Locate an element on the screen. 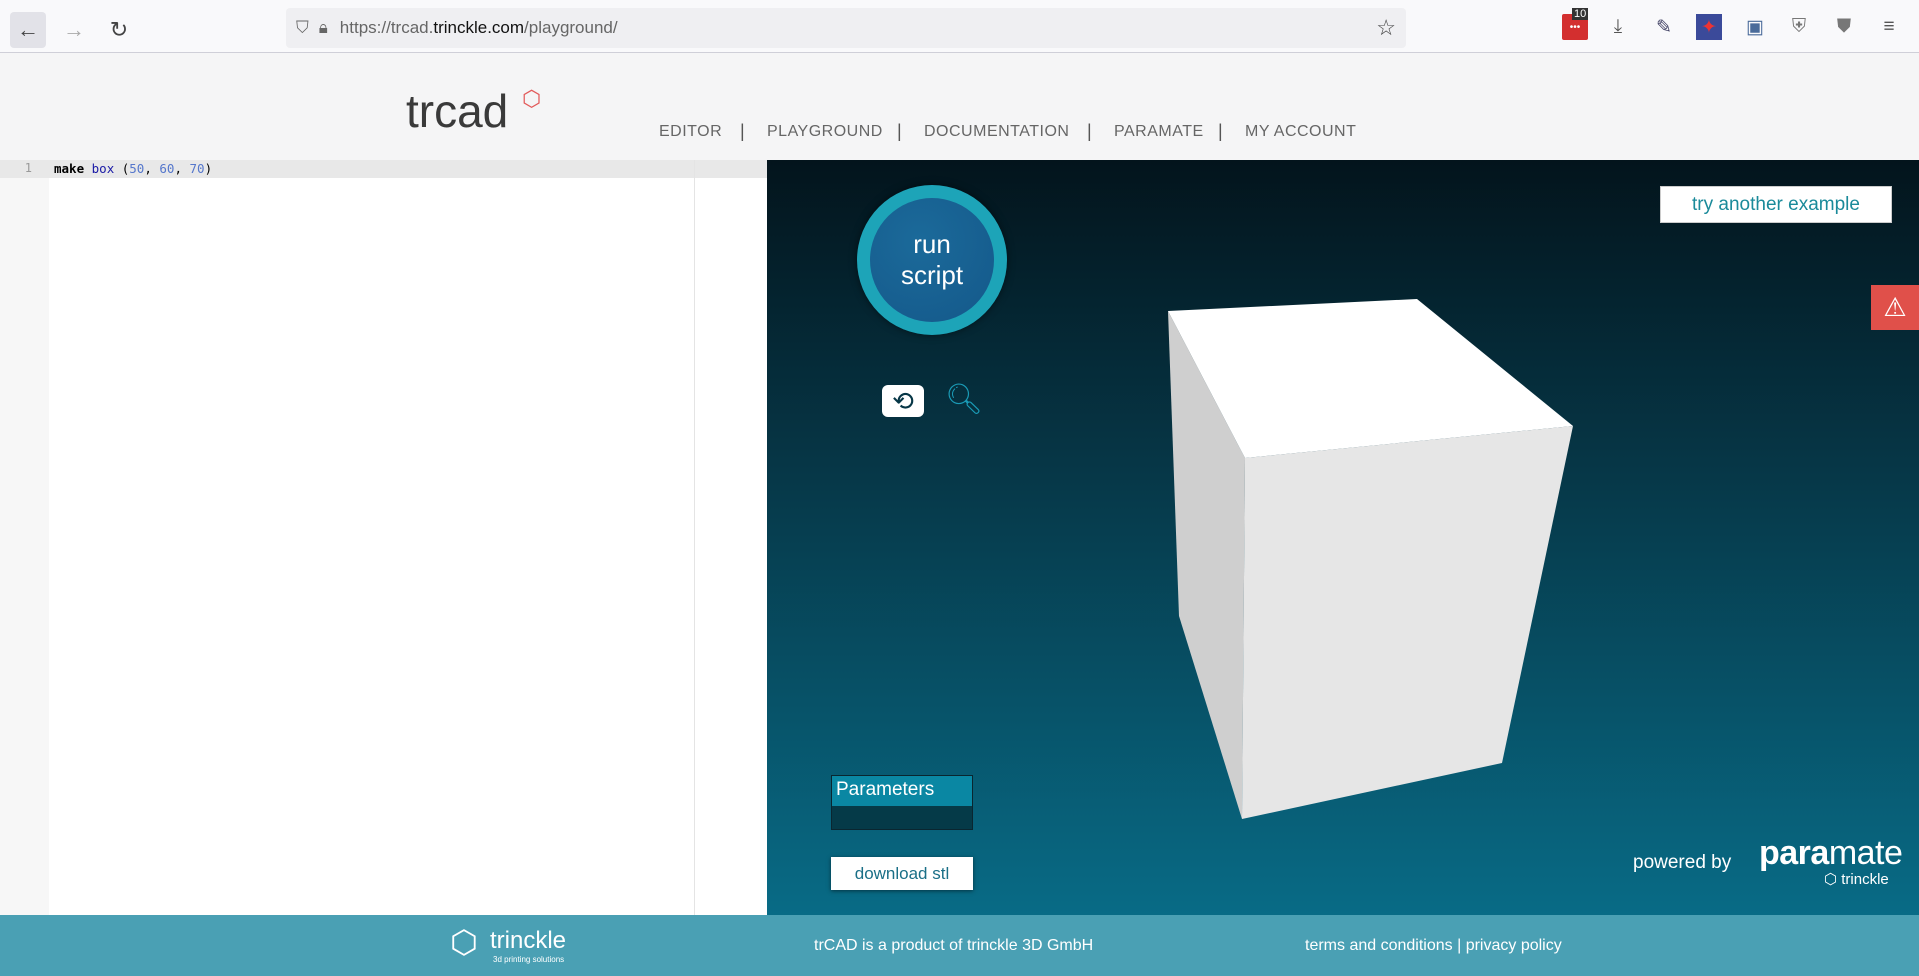  code-function: box is located at coordinates (103, 168).